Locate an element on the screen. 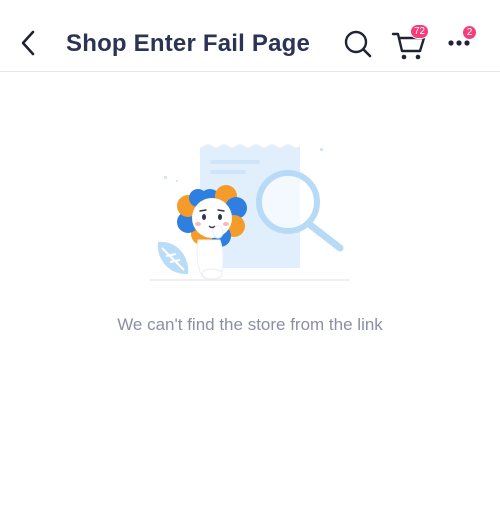 The image size is (500, 522). mascot-with-receipt-and-magnifier-illustration is located at coordinates (250, 212).